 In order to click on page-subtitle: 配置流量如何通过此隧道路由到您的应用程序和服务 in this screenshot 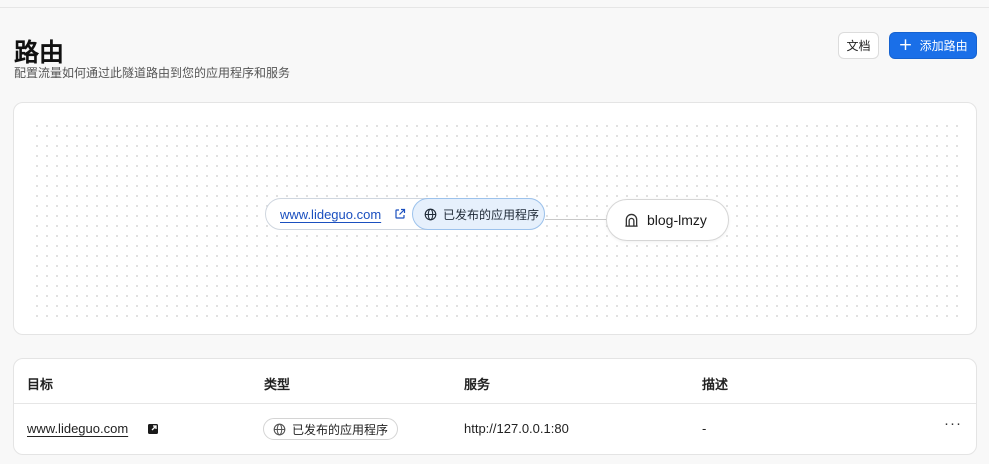, I will do `click(152, 73)`.